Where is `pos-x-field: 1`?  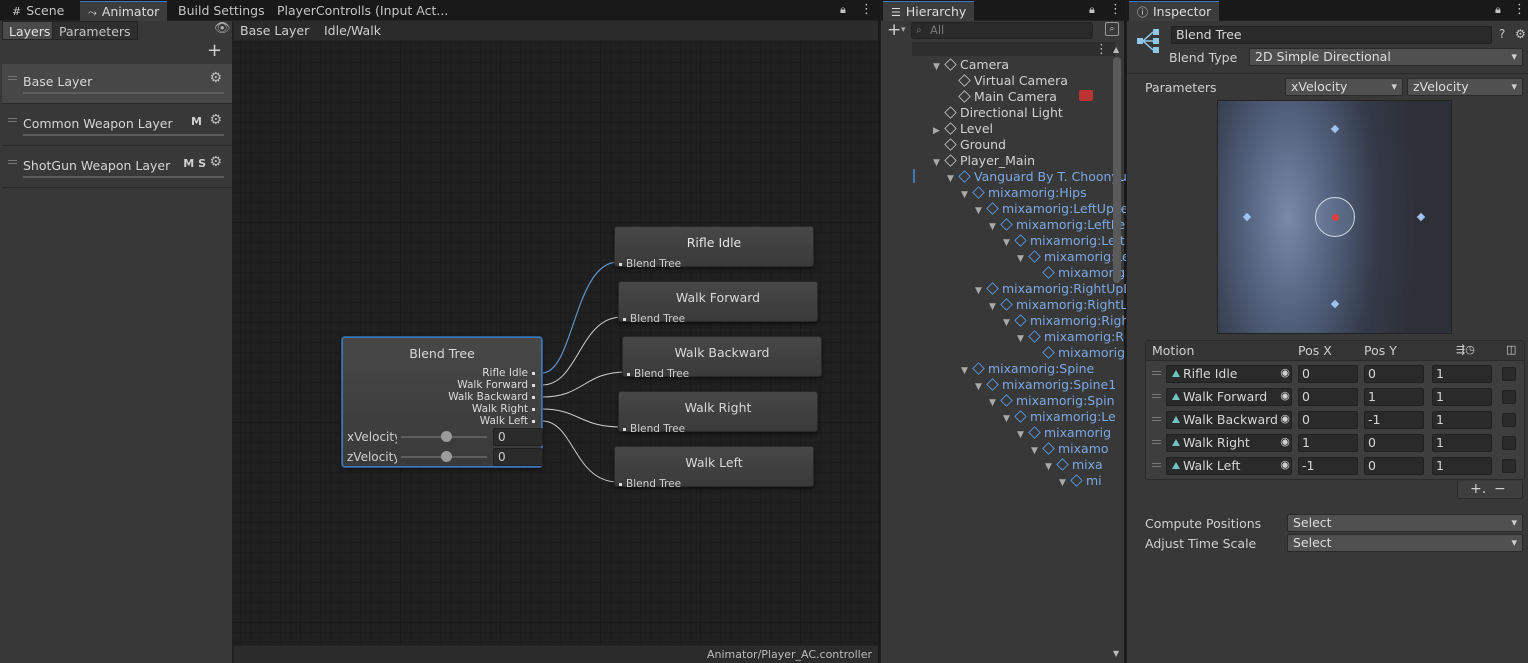 pos-x-field: 1 is located at coordinates (1328, 443).